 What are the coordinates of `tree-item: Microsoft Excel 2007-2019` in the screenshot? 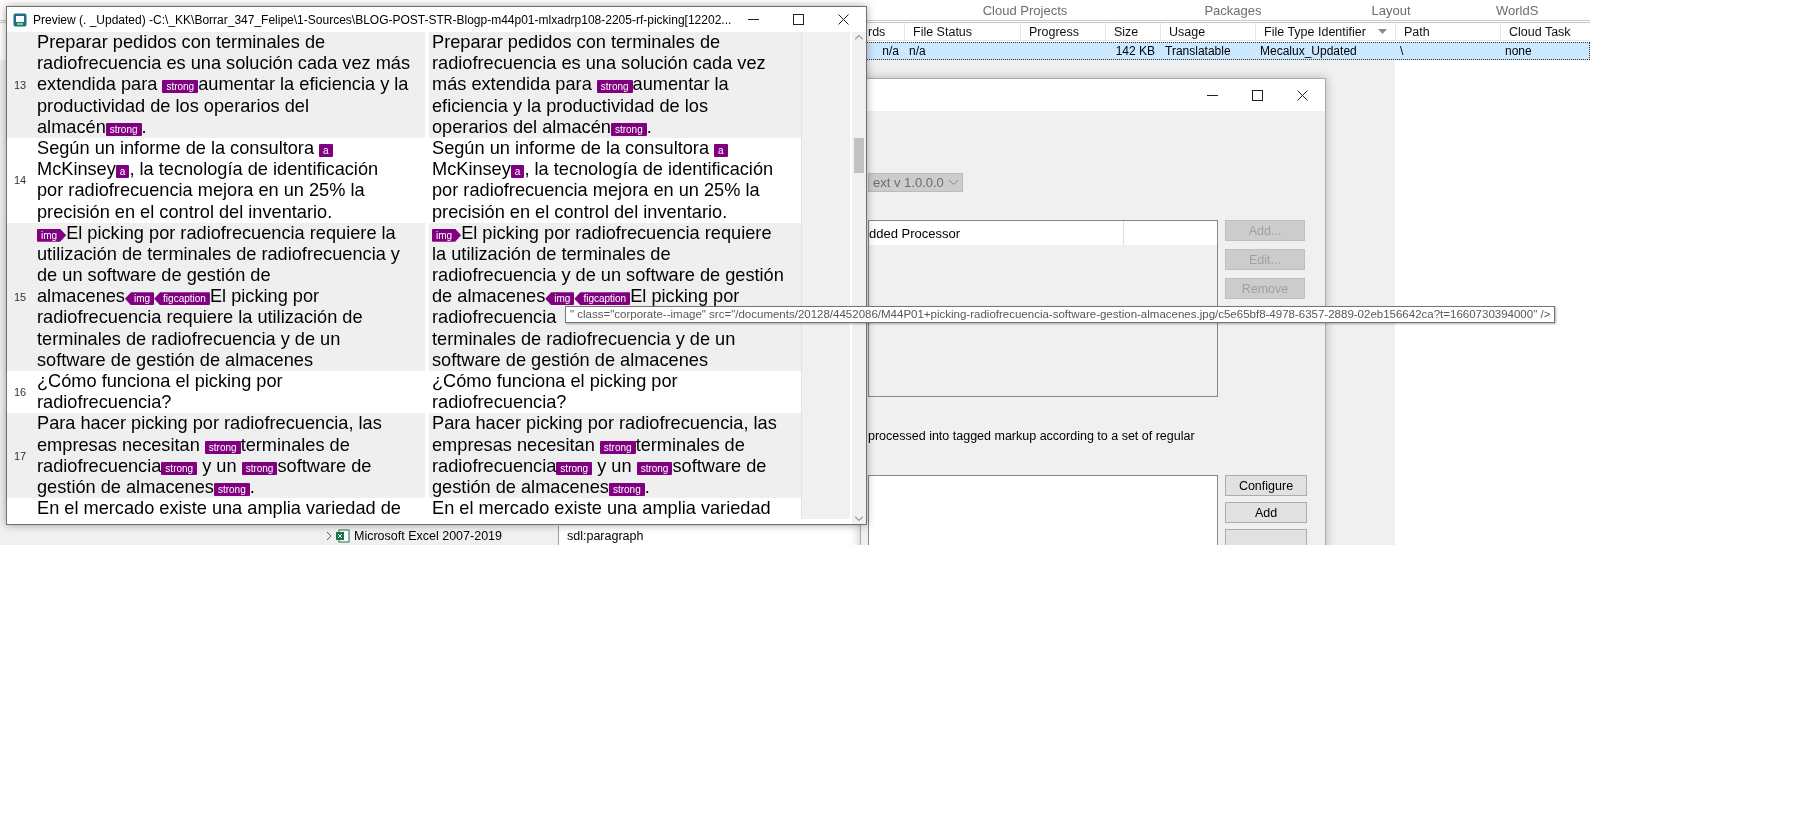 It's located at (428, 535).